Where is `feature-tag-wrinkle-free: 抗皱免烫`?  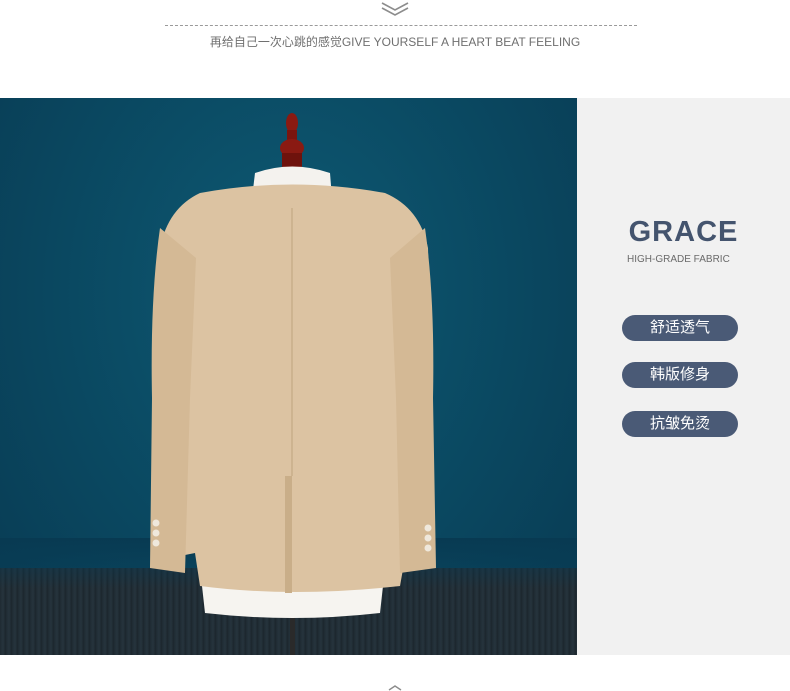 feature-tag-wrinkle-free: 抗皱免烫 is located at coordinates (680, 424).